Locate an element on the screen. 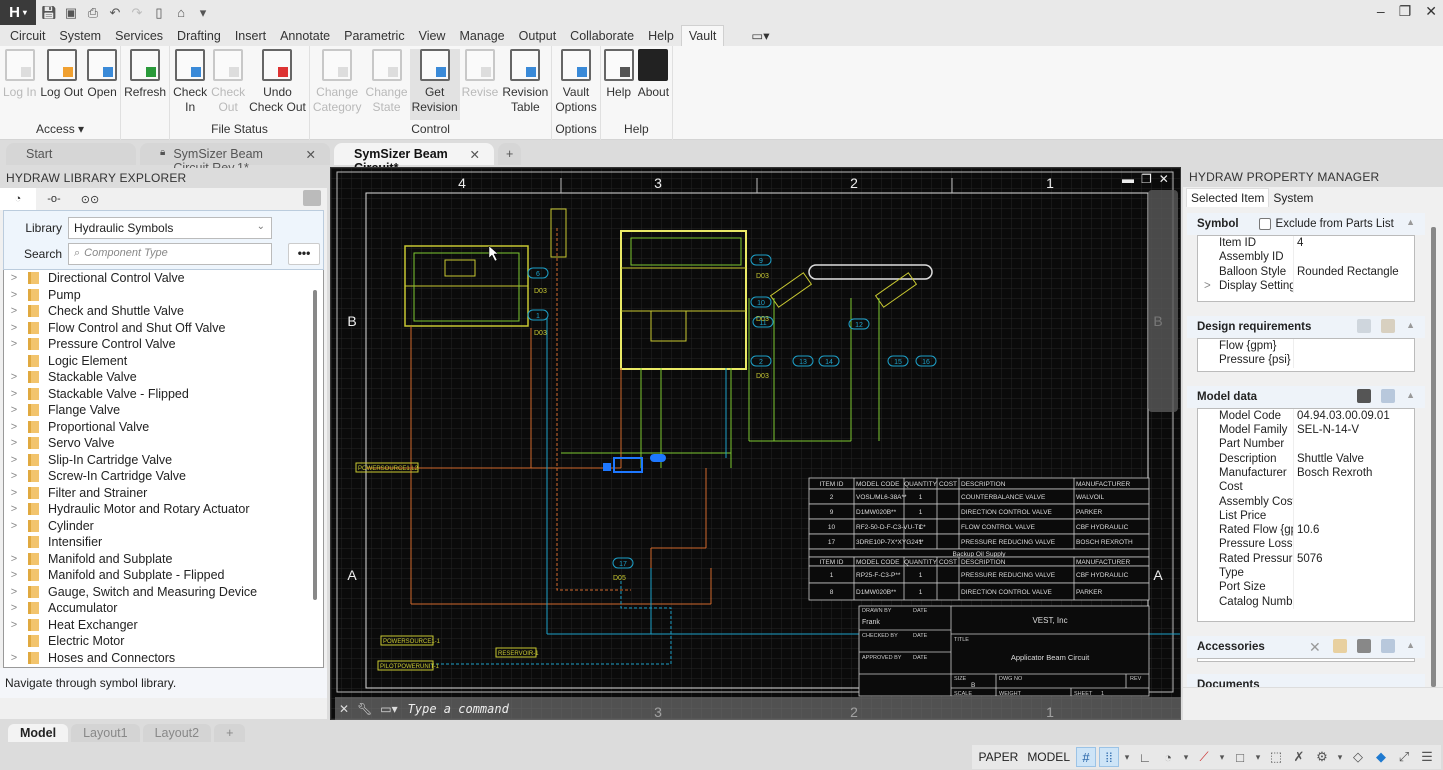 The image size is (1443, 770). property-value: 5076 is located at coordinates (1308, 559).